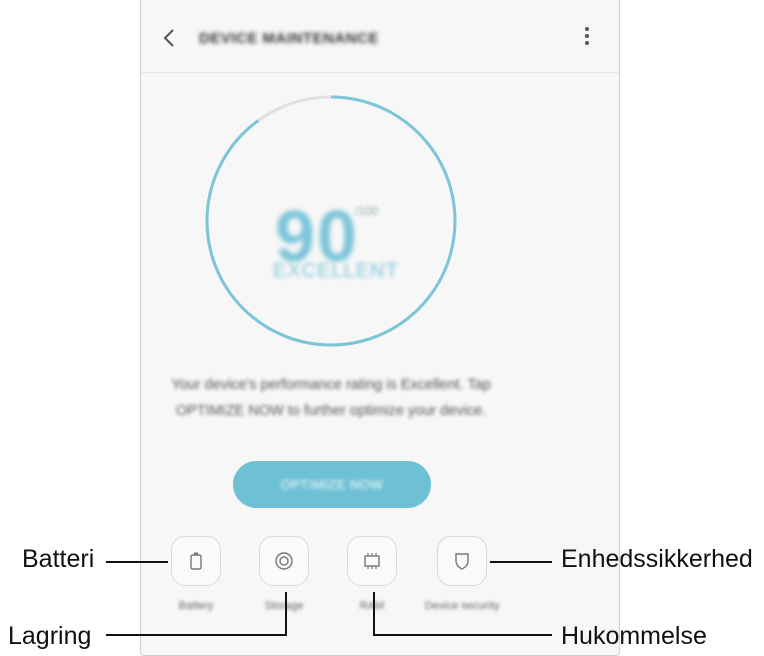 The height and width of the screenshot is (656, 764). Describe the element at coordinates (137, 562) in the screenshot. I see `battery-callout-line` at that location.